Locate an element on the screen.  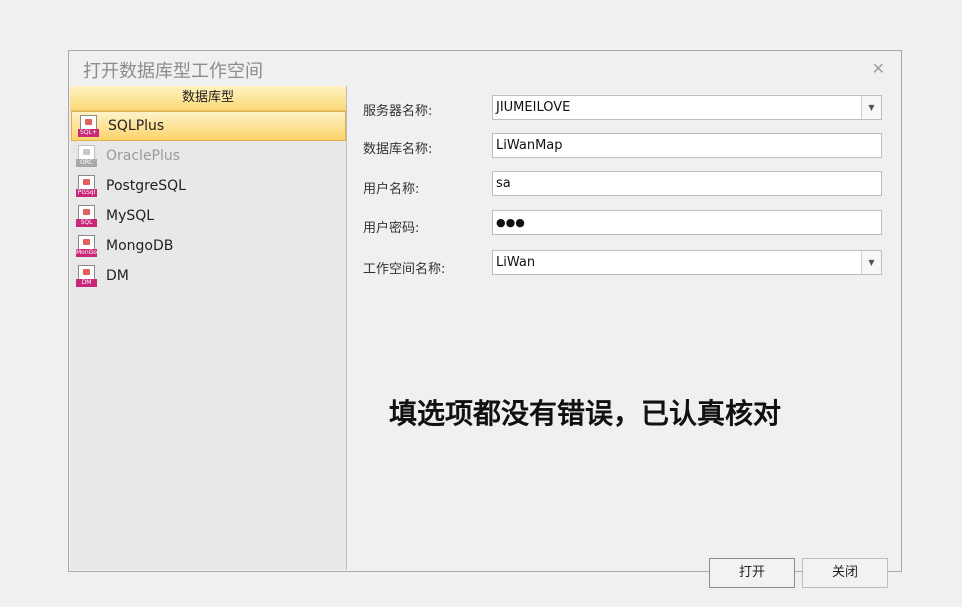
user-name-label: 用户名称: is located at coordinates (391, 189).